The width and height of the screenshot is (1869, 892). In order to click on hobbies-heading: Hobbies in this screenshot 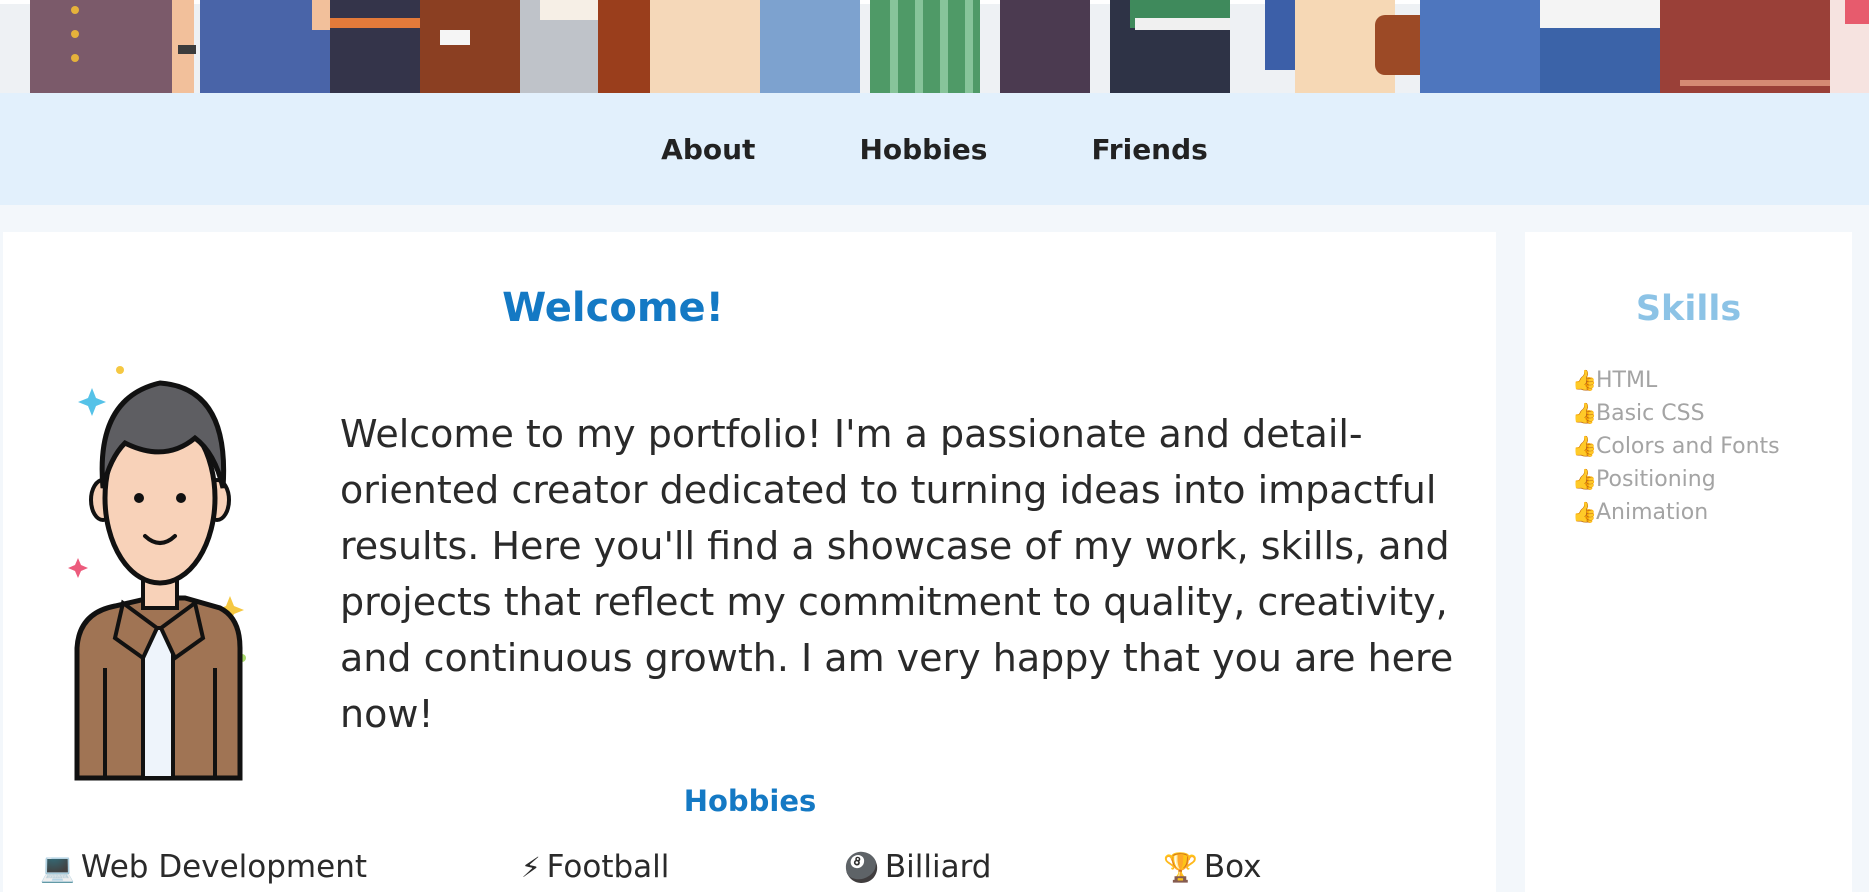, I will do `click(750, 801)`.